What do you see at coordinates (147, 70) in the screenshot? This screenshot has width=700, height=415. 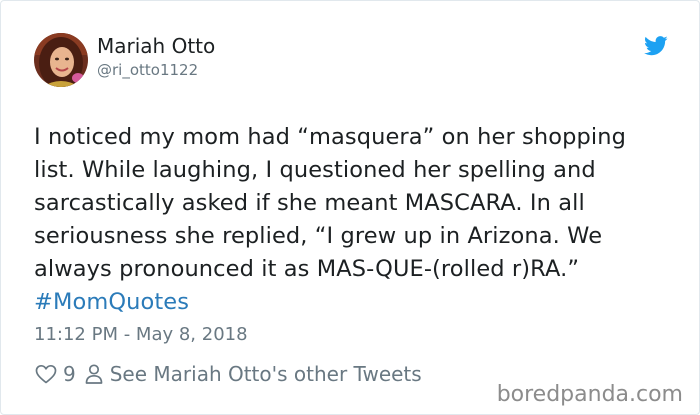 I see `author-handle: @ri_otto1122` at bounding box center [147, 70].